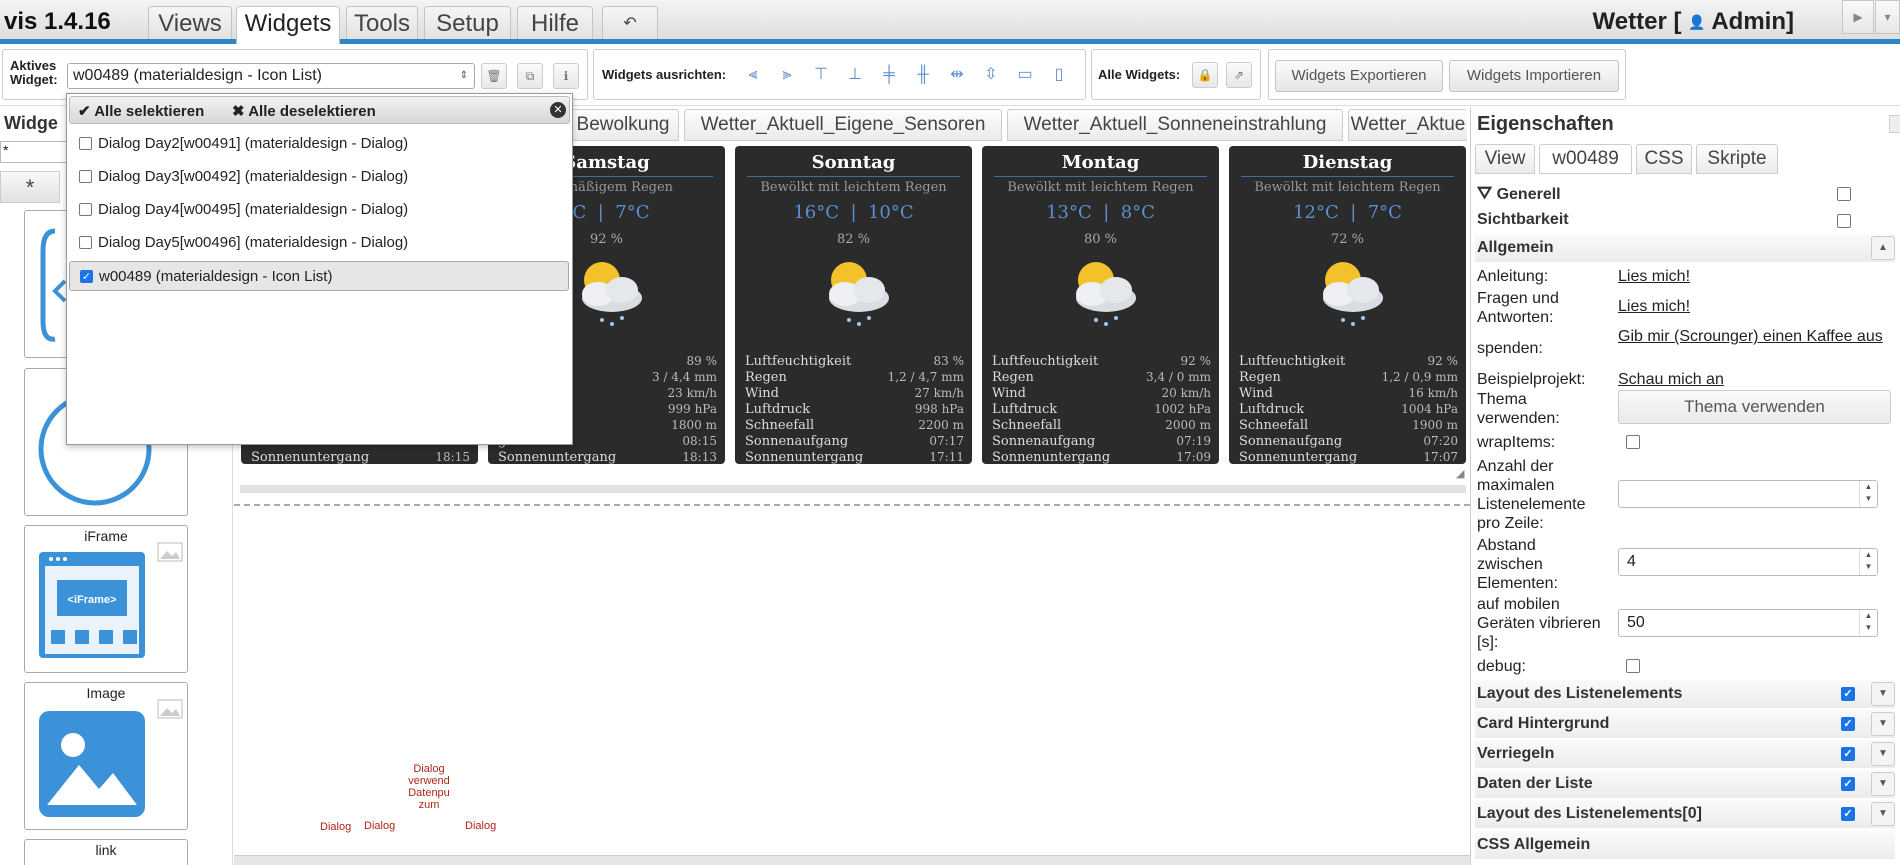  I want to click on property-section: CSS Allgemein, so click(1685, 845).